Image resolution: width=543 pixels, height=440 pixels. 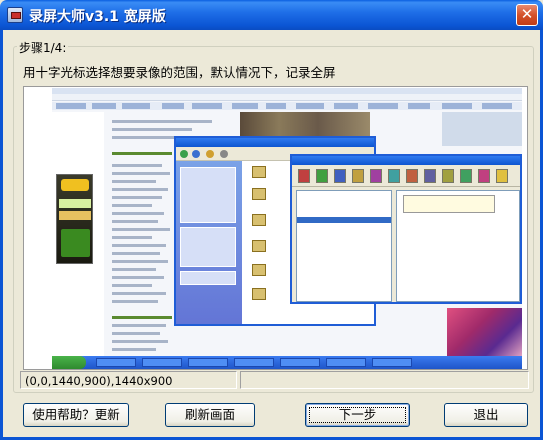 What do you see at coordinates (43, 47) in the screenshot?
I see `step-label: 步骤1/4:` at bounding box center [43, 47].